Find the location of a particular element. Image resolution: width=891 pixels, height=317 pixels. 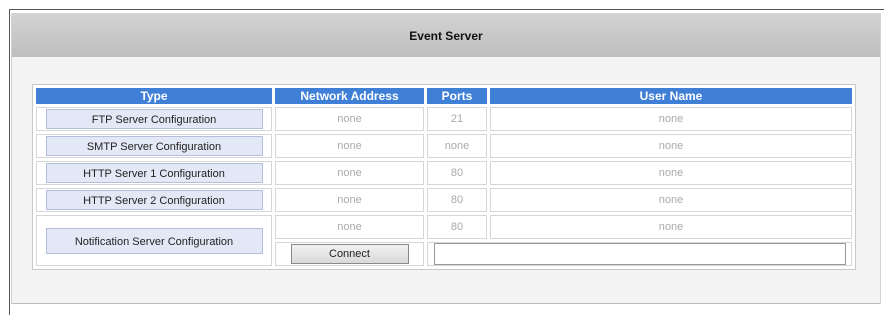

http2-user-name: none is located at coordinates (671, 200).